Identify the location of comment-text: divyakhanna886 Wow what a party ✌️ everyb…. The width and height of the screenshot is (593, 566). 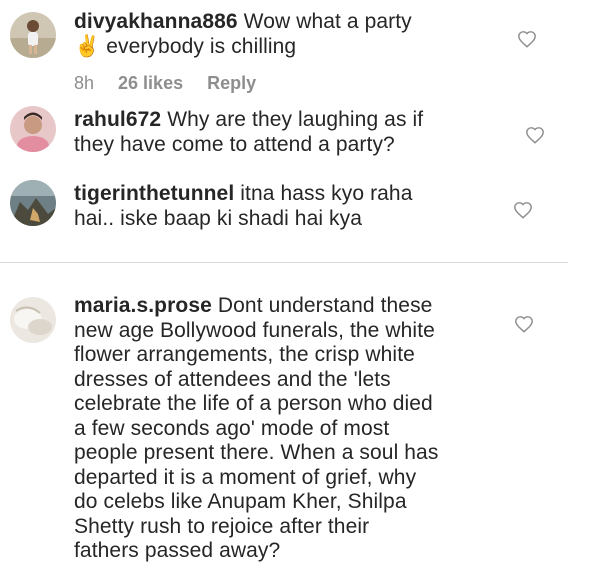
(284, 34).